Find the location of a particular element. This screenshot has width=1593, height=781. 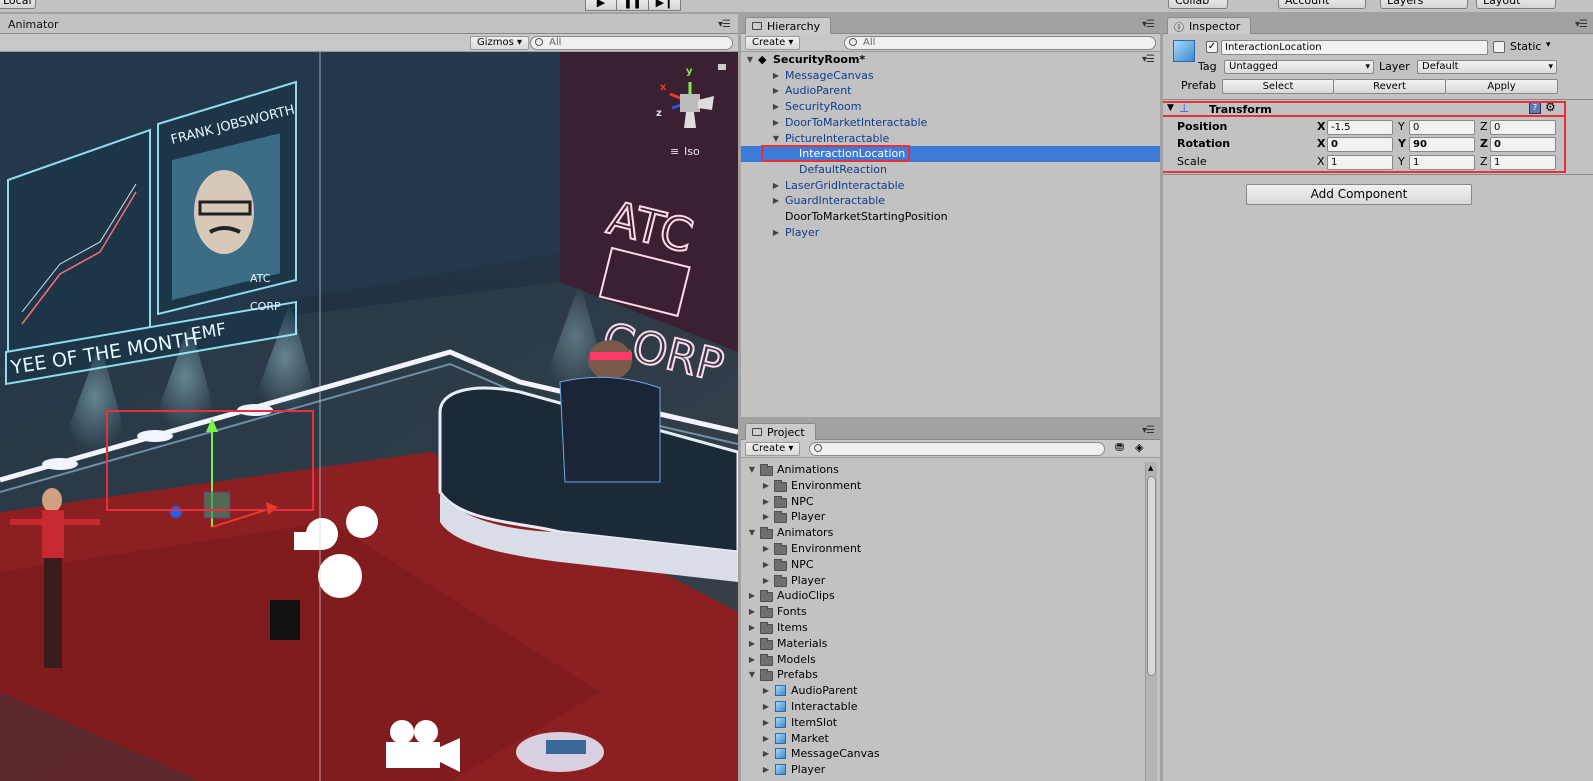

prefab-apply-button: Apply is located at coordinates (1502, 86).